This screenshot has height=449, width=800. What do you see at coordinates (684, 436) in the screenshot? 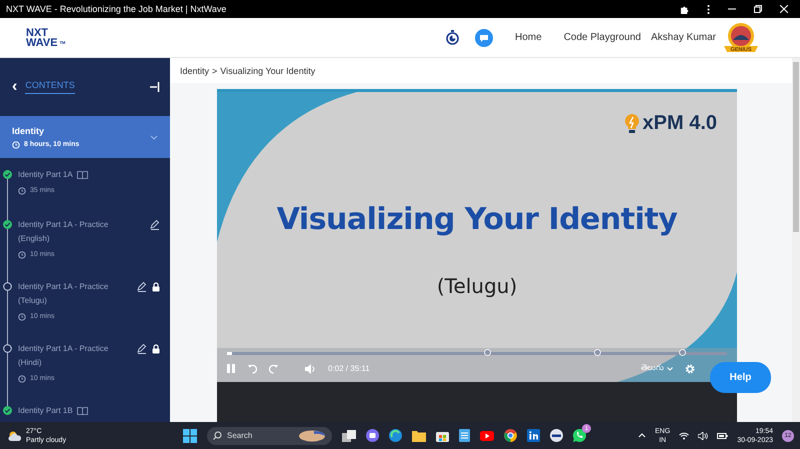
I see `wifi-icon` at bounding box center [684, 436].